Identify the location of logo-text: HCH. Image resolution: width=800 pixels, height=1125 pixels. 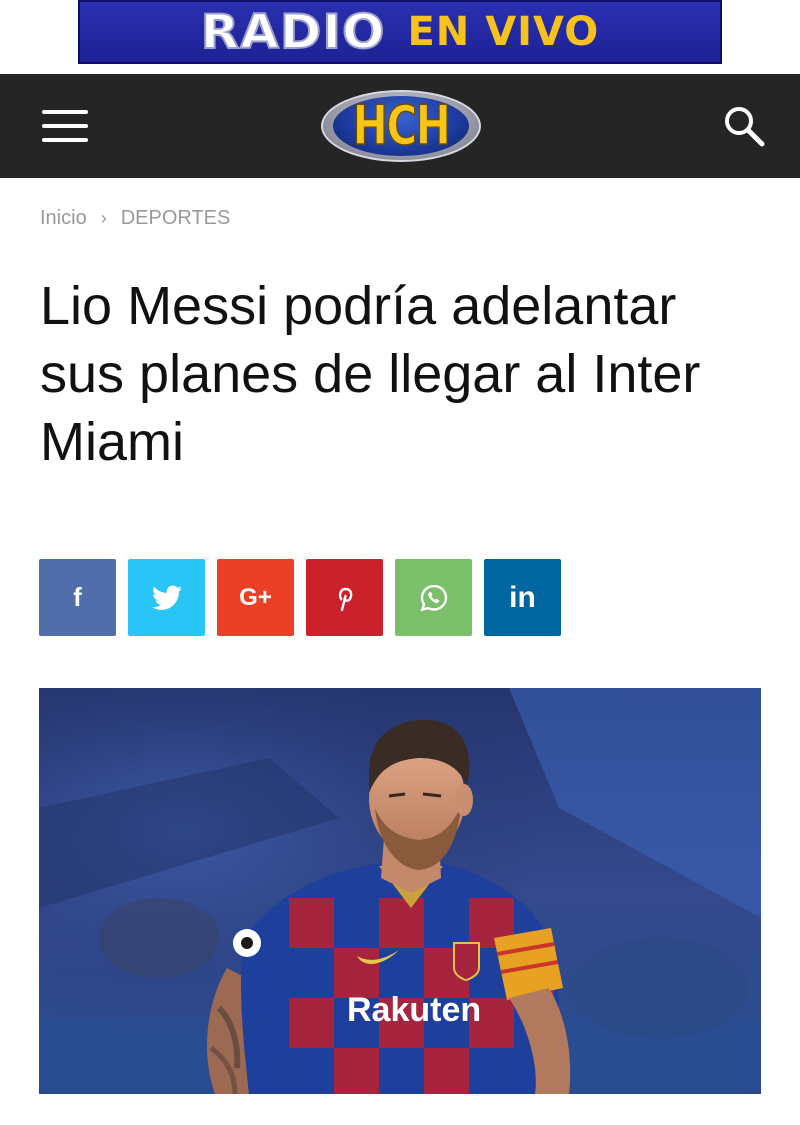
(401, 125).